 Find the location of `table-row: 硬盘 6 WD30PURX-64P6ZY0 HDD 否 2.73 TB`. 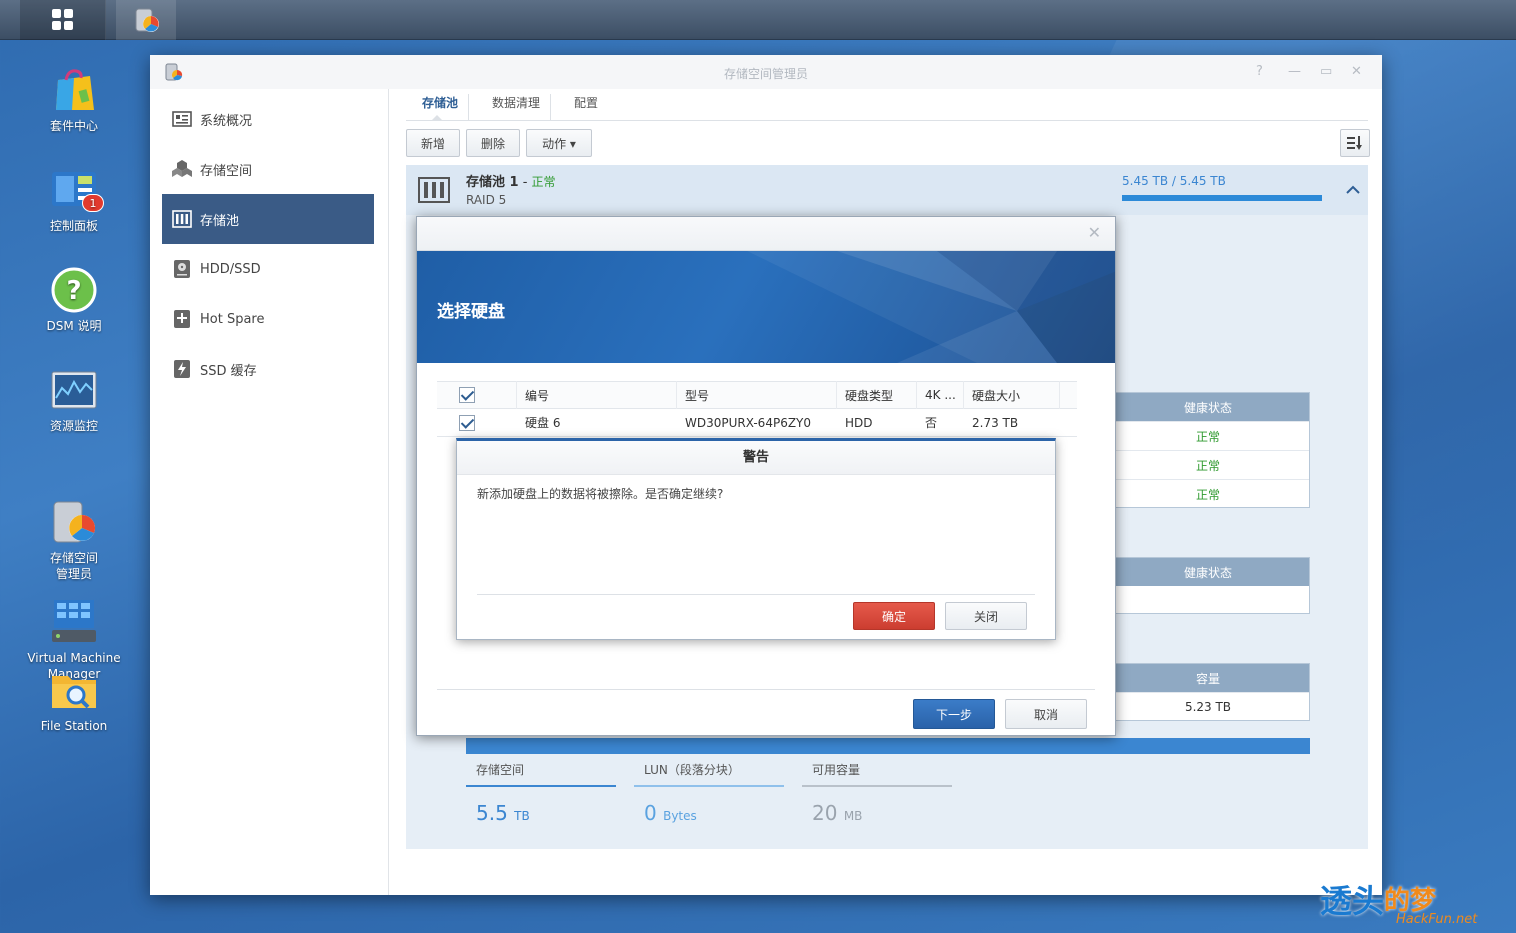

table-row: 硬盘 6 WD30PURX-64P6ZY0 HDD 否 2.73 TB is located at coordinates (757, 423).